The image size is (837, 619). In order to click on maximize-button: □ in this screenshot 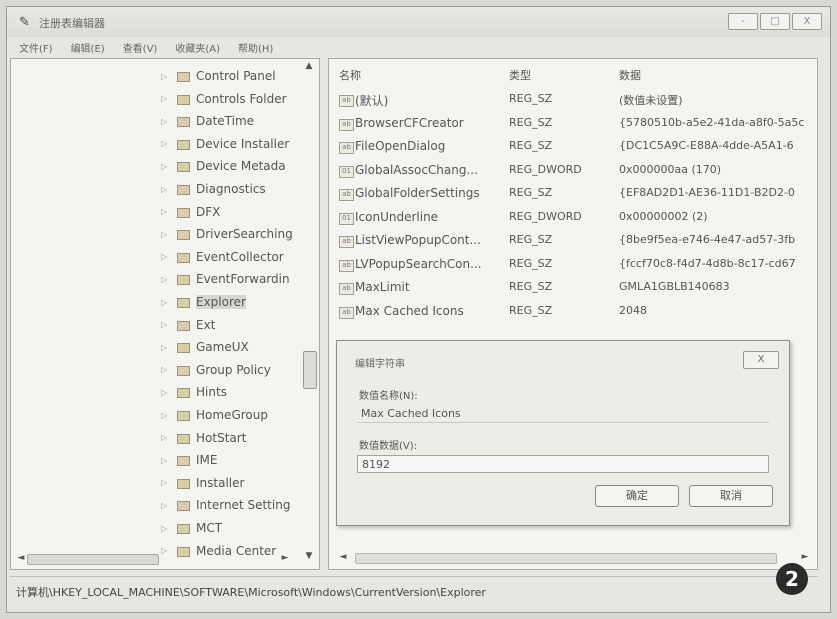, I will do `click(775, 21)`.